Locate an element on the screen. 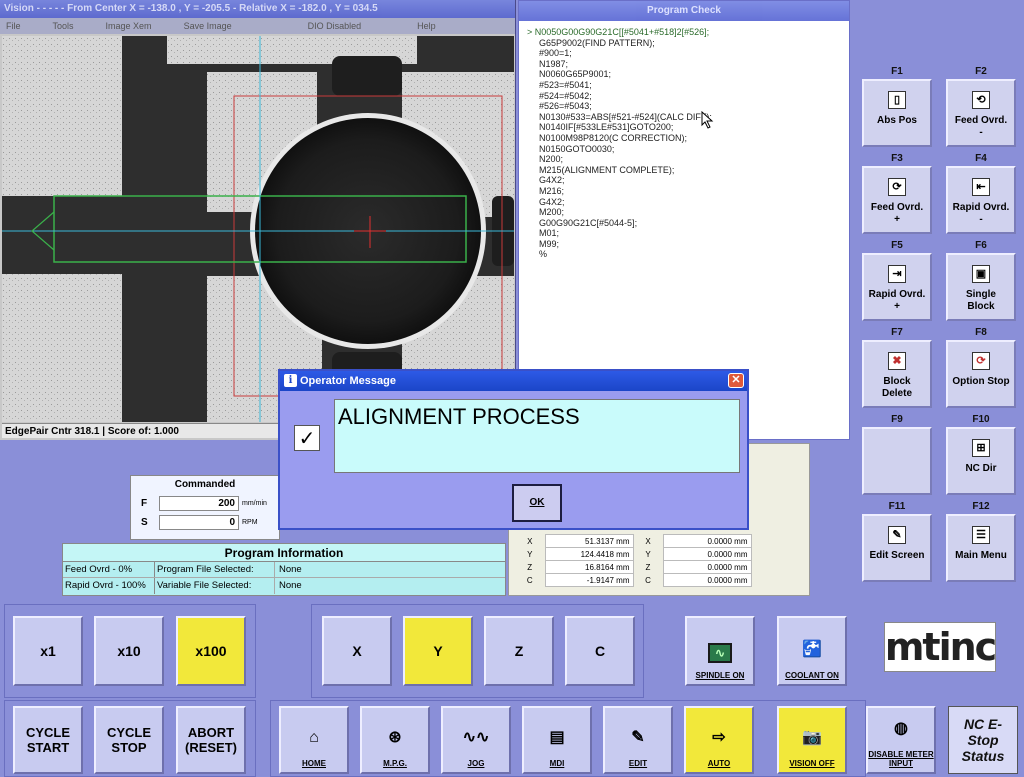 The image size is (1024, 777). jog-button: ∿∿ JOG is located at coordinates (476, 740).